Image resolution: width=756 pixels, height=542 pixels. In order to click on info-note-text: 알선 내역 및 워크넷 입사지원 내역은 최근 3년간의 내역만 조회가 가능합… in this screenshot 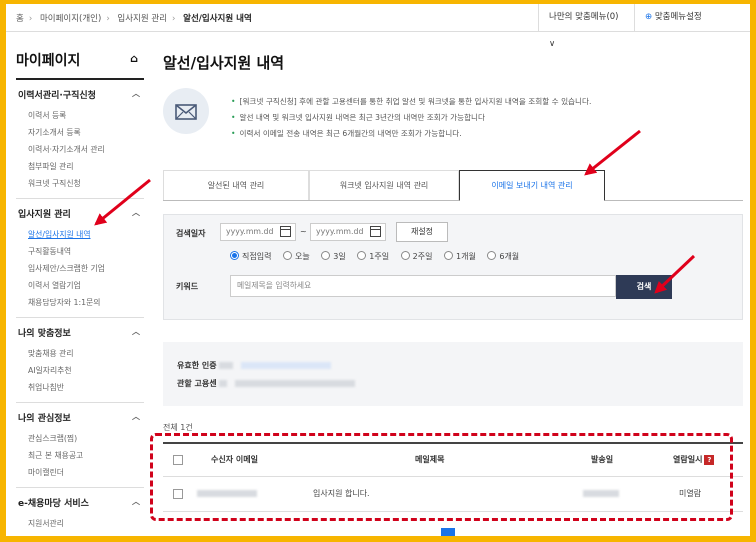, I will do `click(362, 117)`.